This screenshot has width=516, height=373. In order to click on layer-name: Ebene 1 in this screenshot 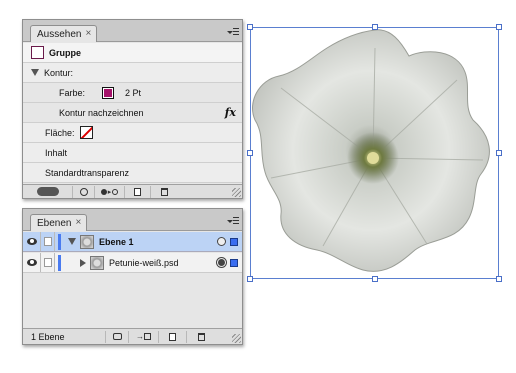, I will do `click(116, 242)`.